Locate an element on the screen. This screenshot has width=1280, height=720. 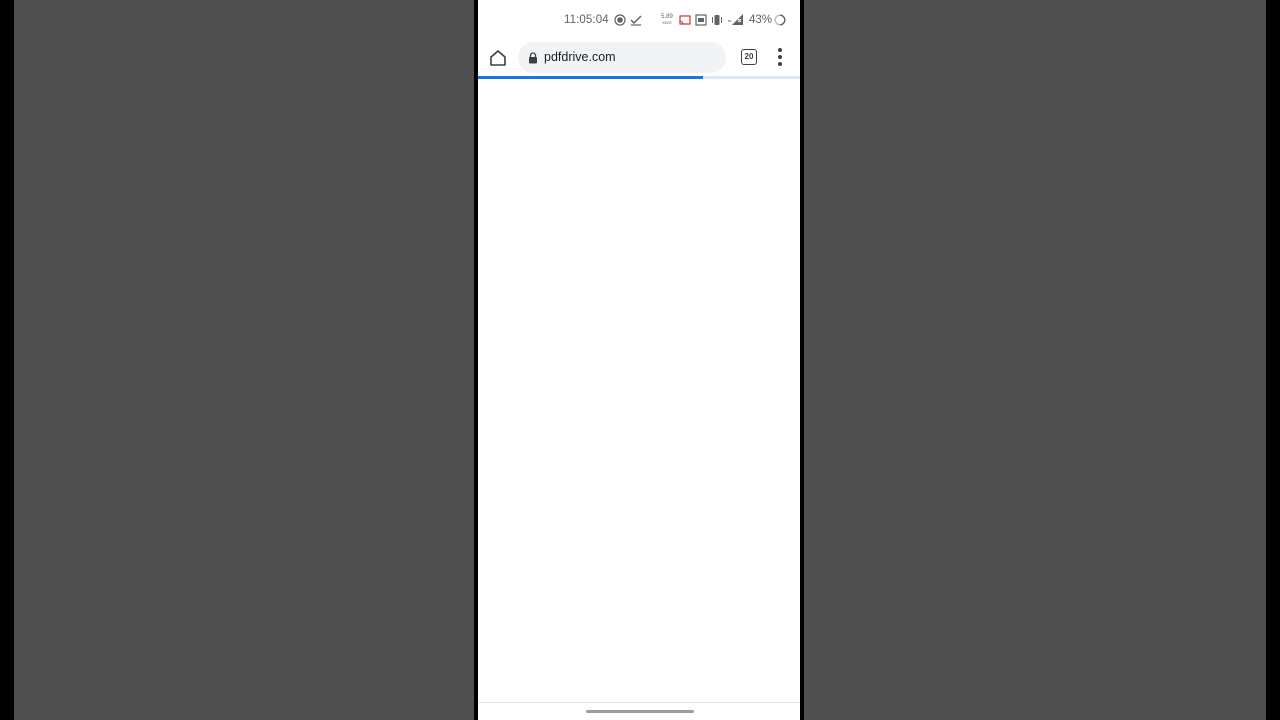
net-speed-unit: KB/S is located at coordinates (667, 22).